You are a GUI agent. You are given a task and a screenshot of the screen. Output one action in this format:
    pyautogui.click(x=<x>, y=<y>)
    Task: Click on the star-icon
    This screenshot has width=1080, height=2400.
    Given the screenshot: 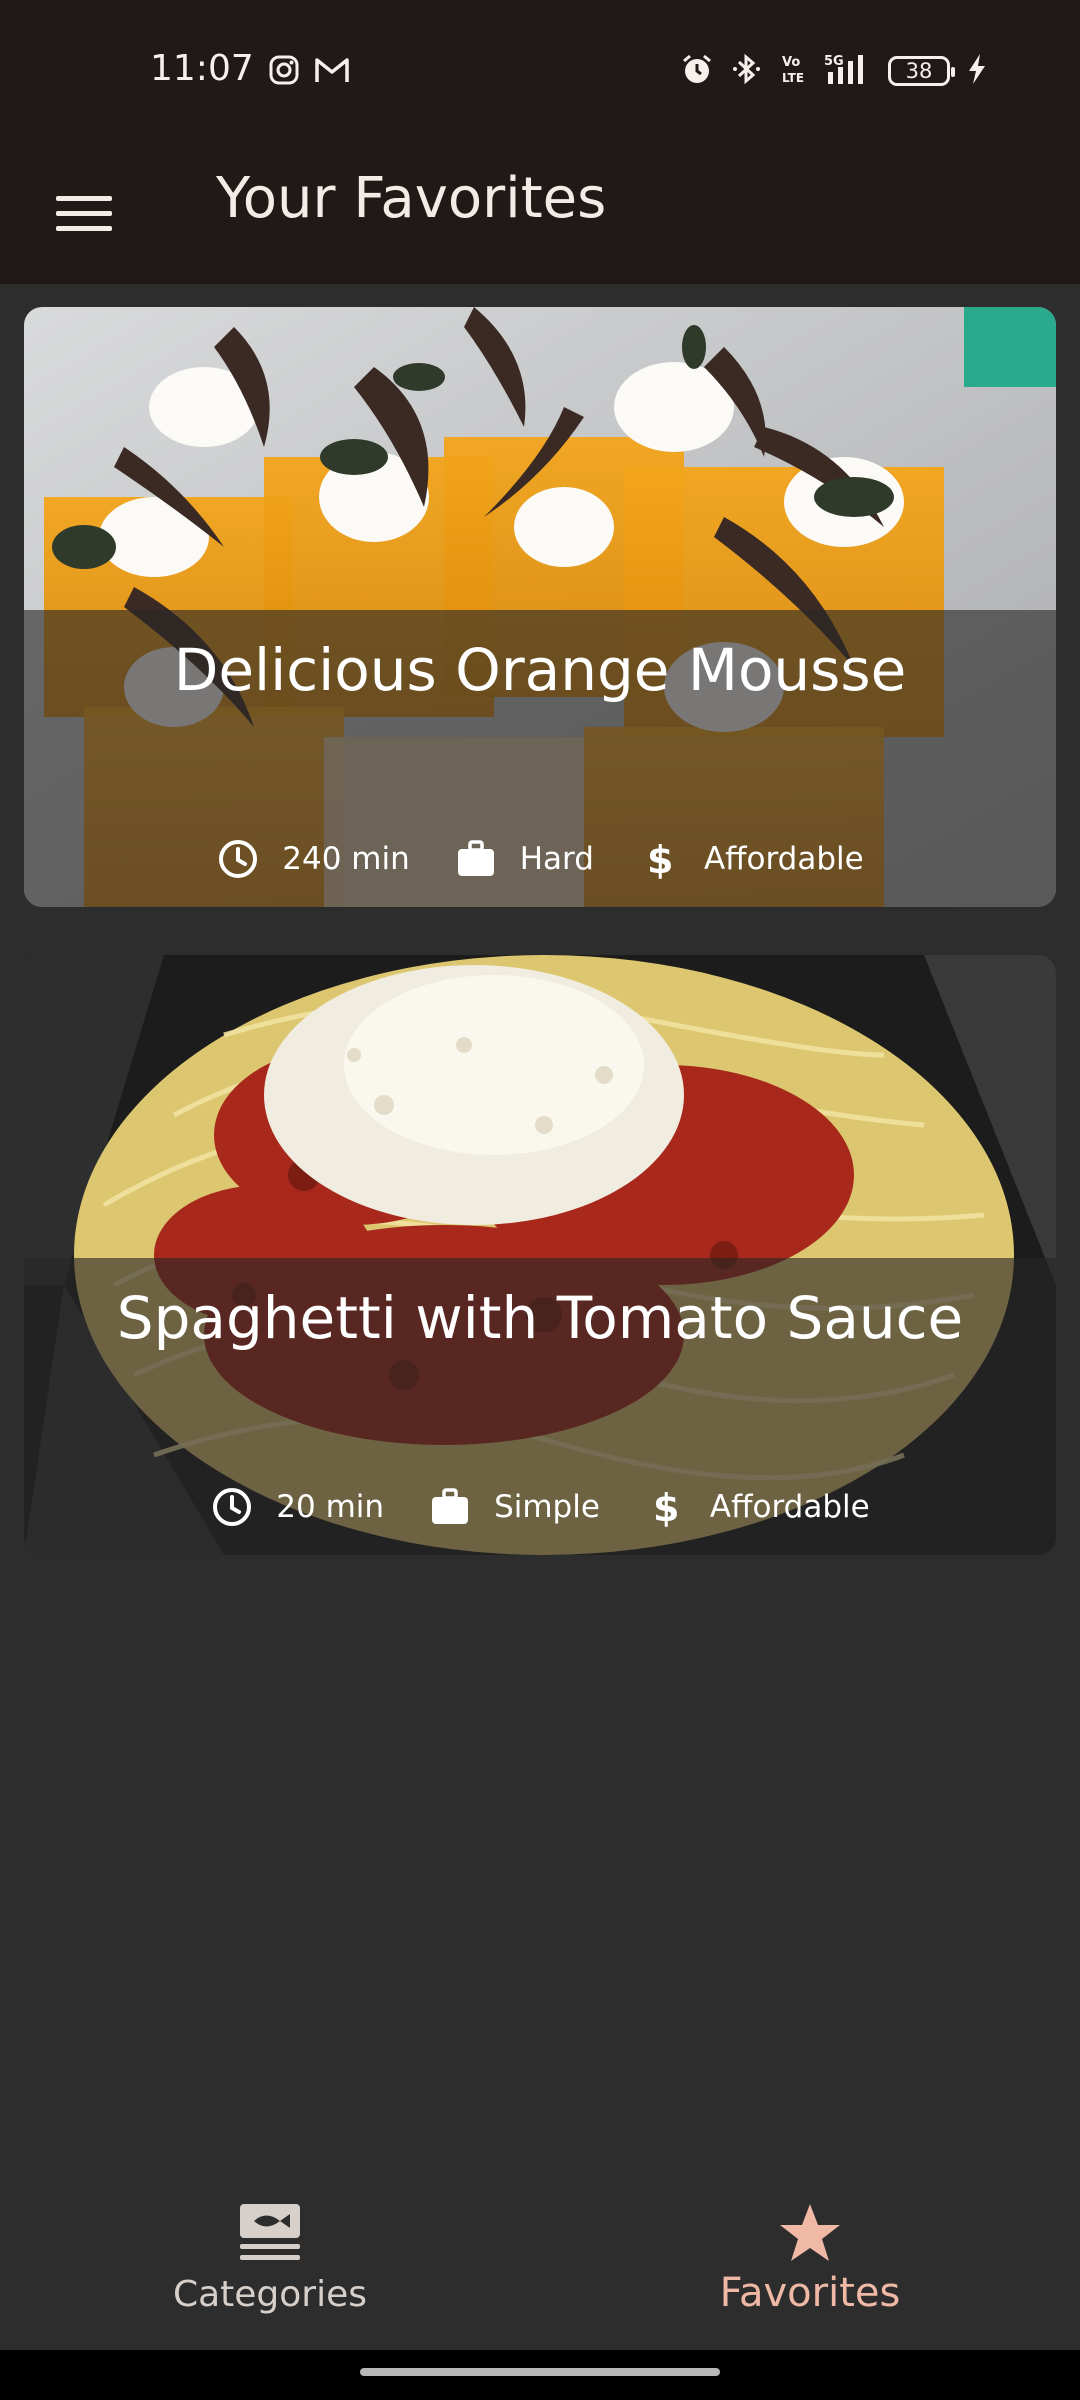 What is the action you would take?
    pyautogui.click(x=810, y=2233)
    